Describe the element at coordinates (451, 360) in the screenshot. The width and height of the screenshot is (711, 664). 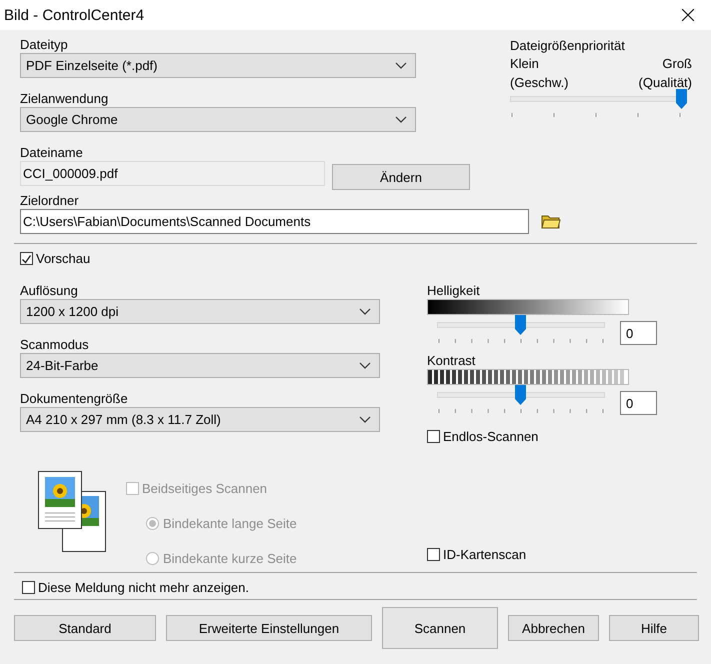
I see `slider-label: Kontrast` at that location.